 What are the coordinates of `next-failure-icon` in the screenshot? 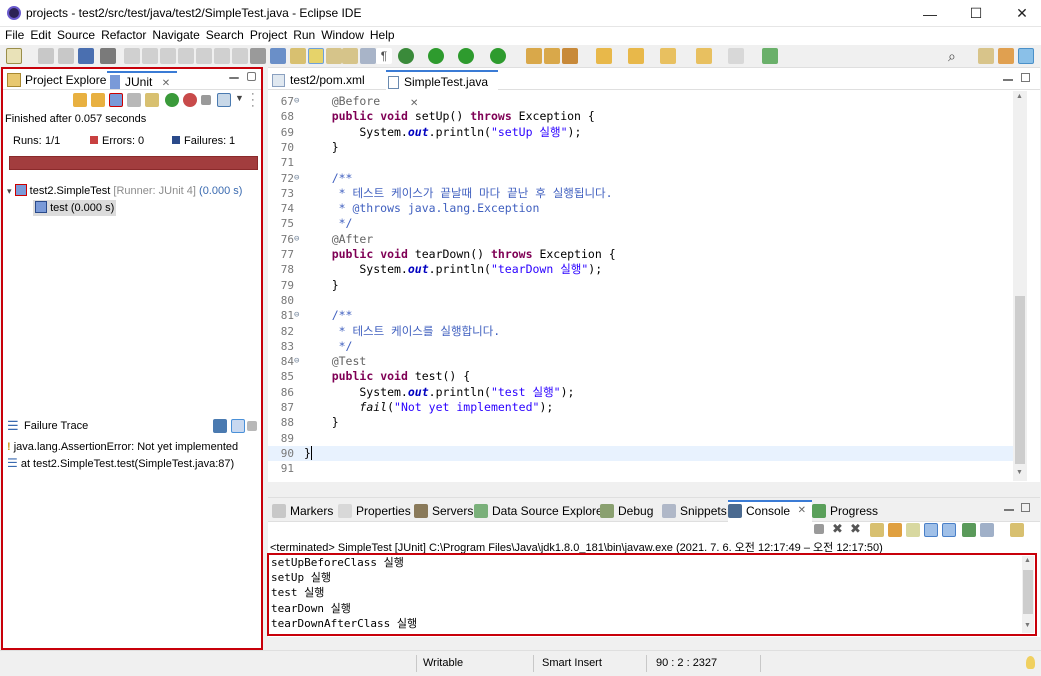 It's located at (80, 100).